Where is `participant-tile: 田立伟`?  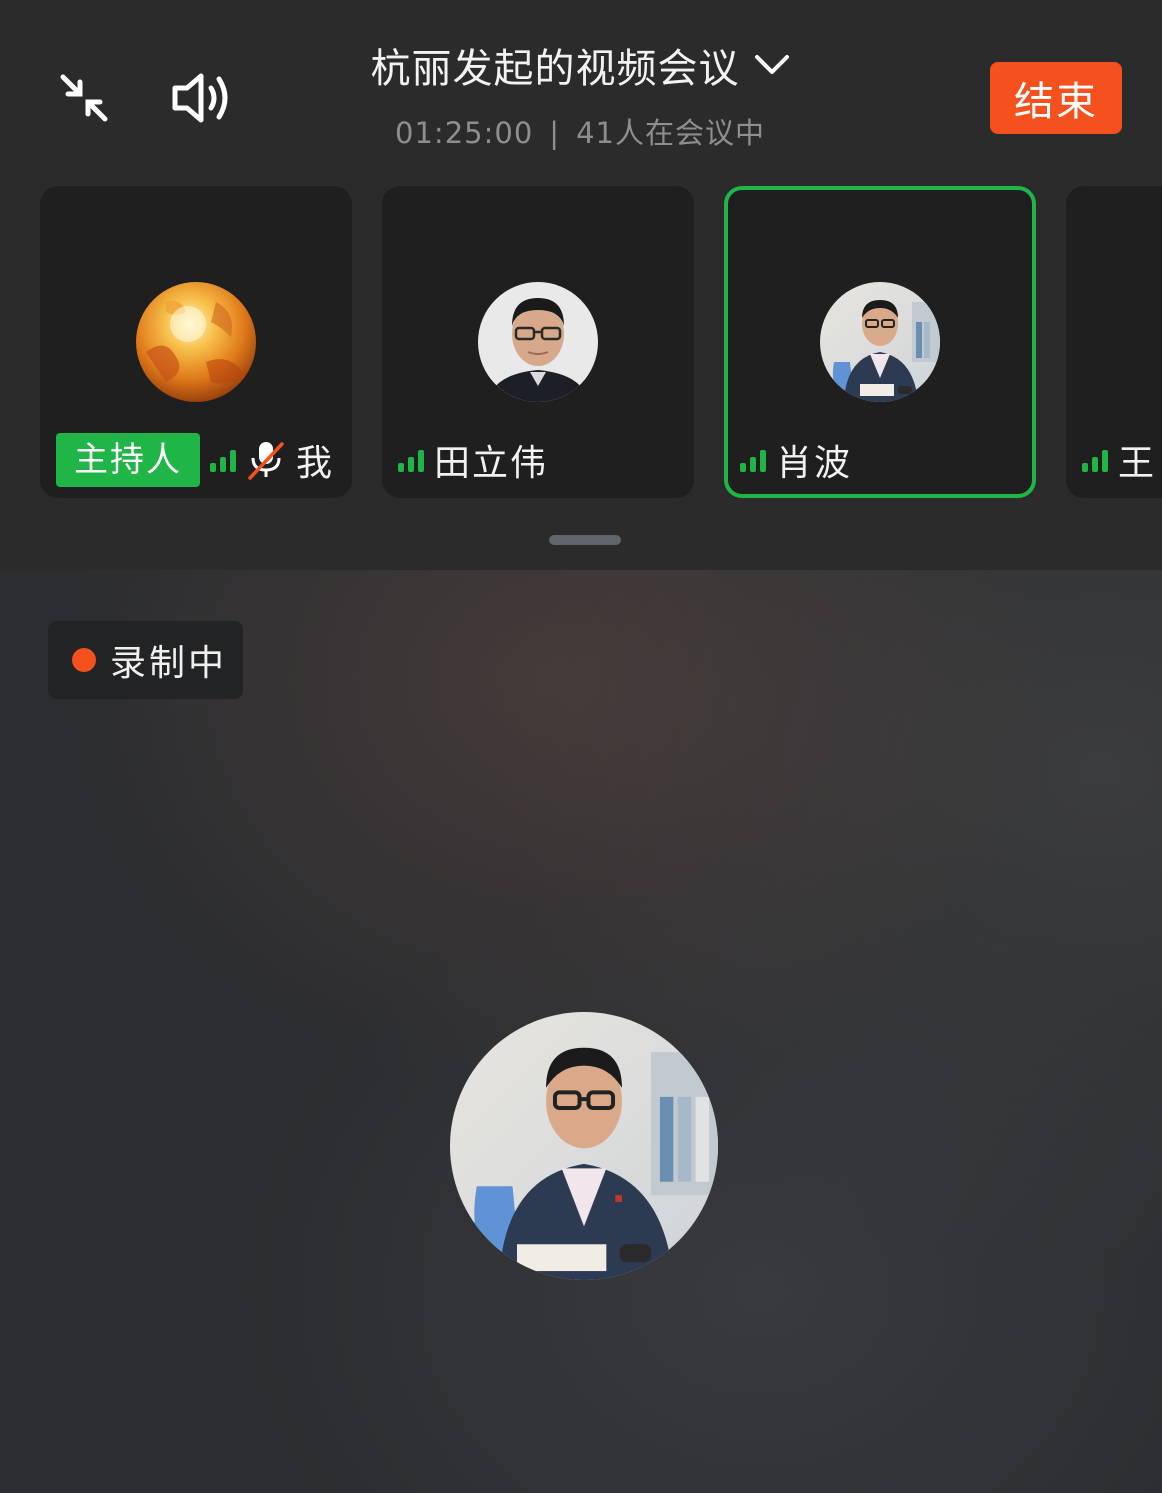
participant-tile: 田立伟 is located at coordinates (538, 342).